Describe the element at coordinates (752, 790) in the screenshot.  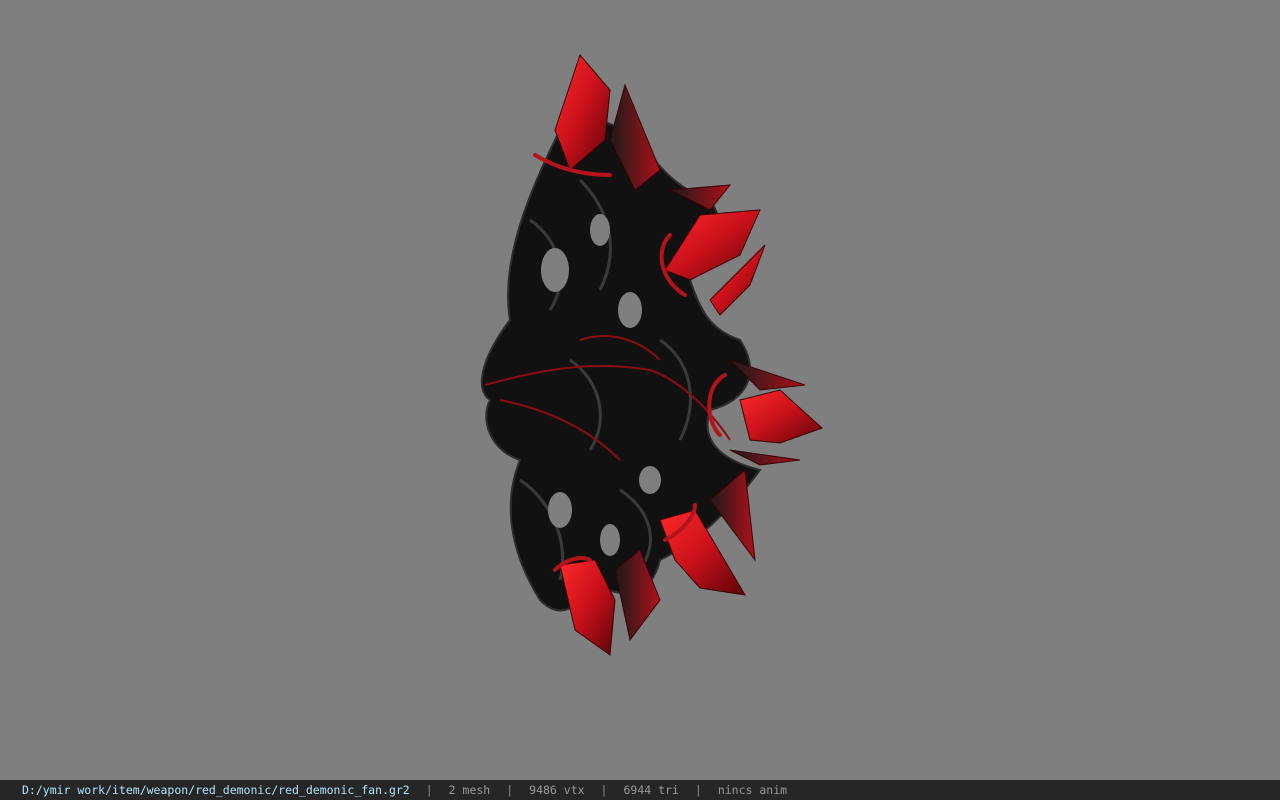
I see `animation-status: nincs anim` at that location.